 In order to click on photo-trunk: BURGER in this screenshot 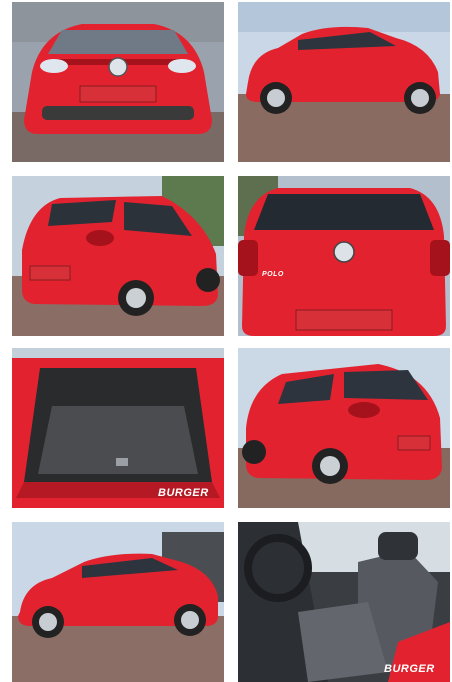, I will do `click(118, 428)`.